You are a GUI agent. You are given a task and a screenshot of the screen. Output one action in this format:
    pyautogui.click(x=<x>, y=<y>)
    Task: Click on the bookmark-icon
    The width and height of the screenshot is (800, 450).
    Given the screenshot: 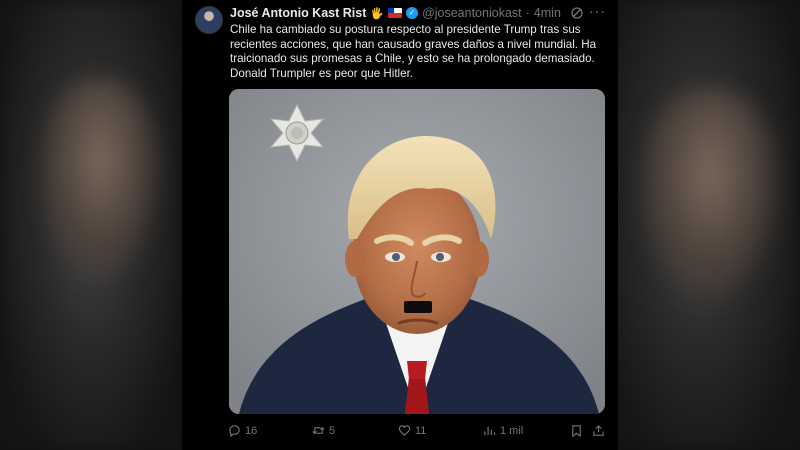 What is the action you would take?
    pyautogui.click(x=576, y=431)
    